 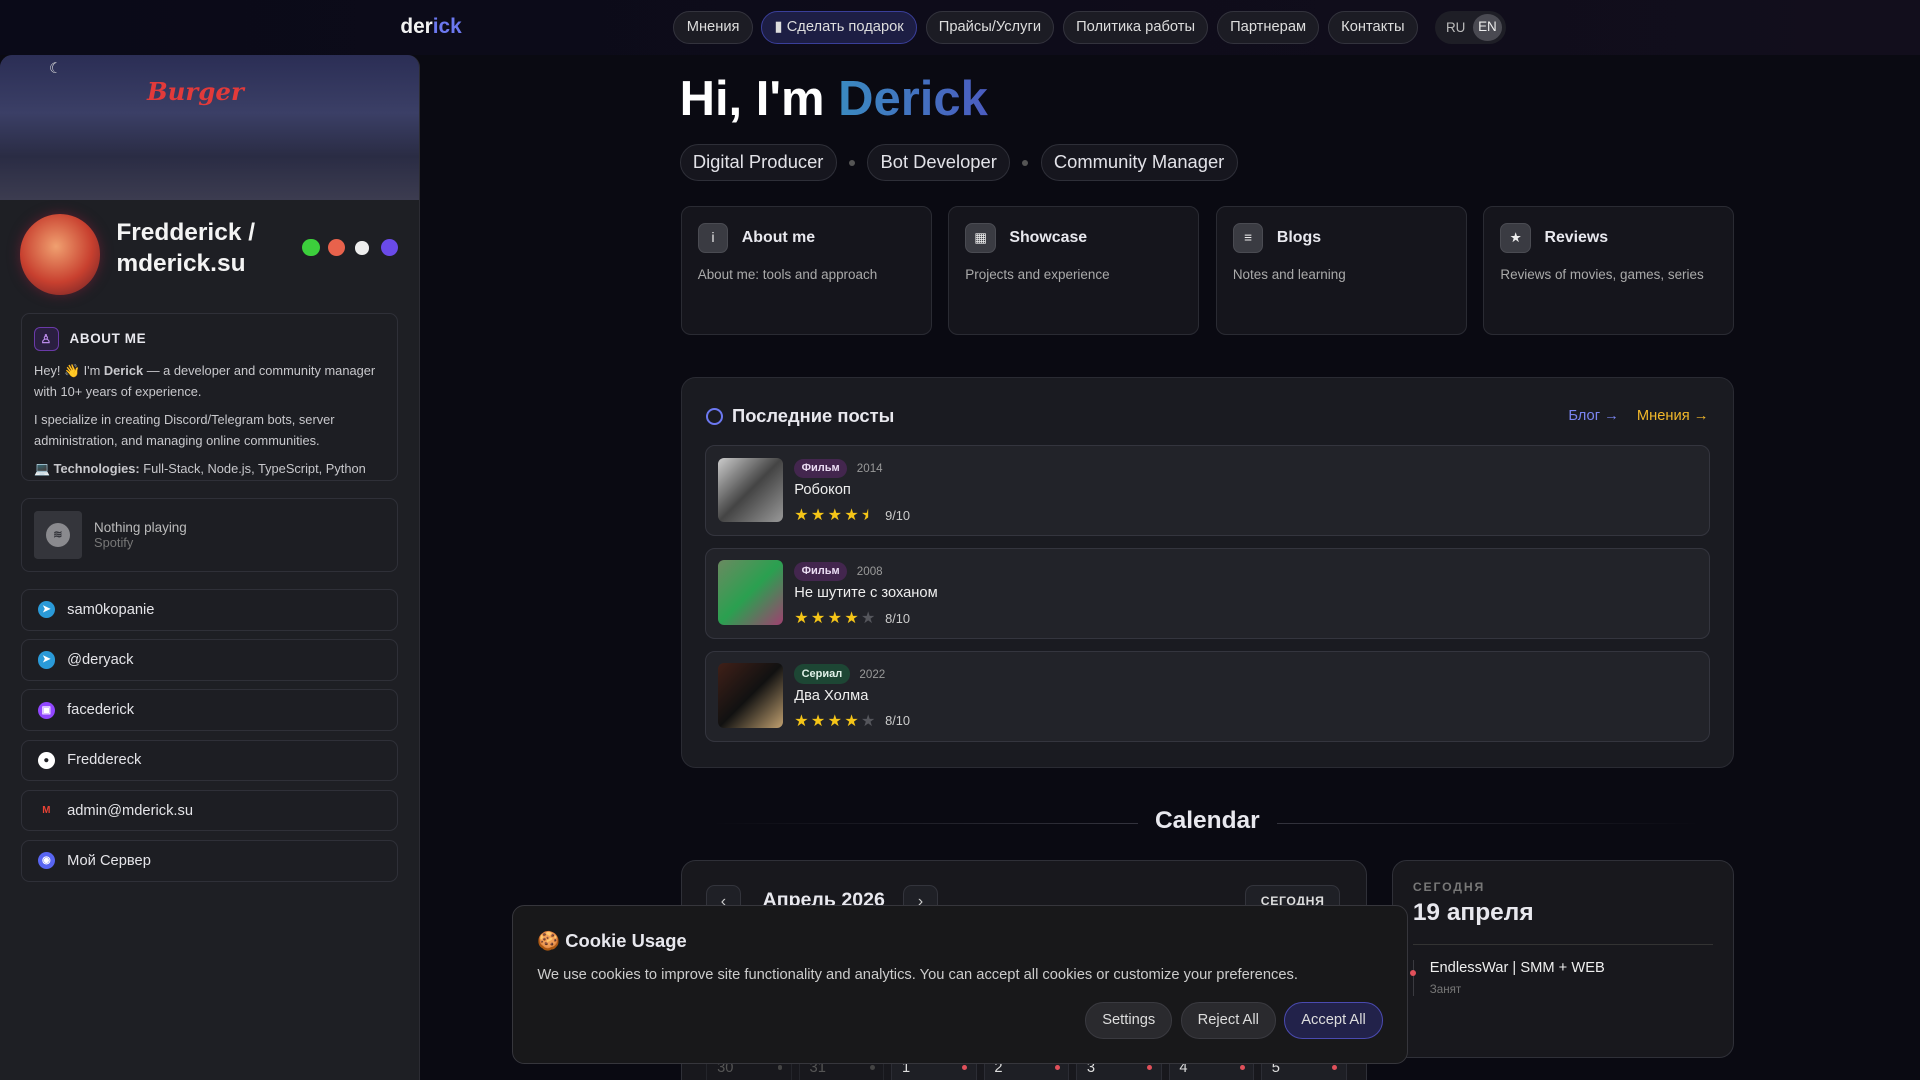 What do you see at coordinates (869, 468) in the screenshot?
I see `post-year: 2014` at bounding box center [869, 468].